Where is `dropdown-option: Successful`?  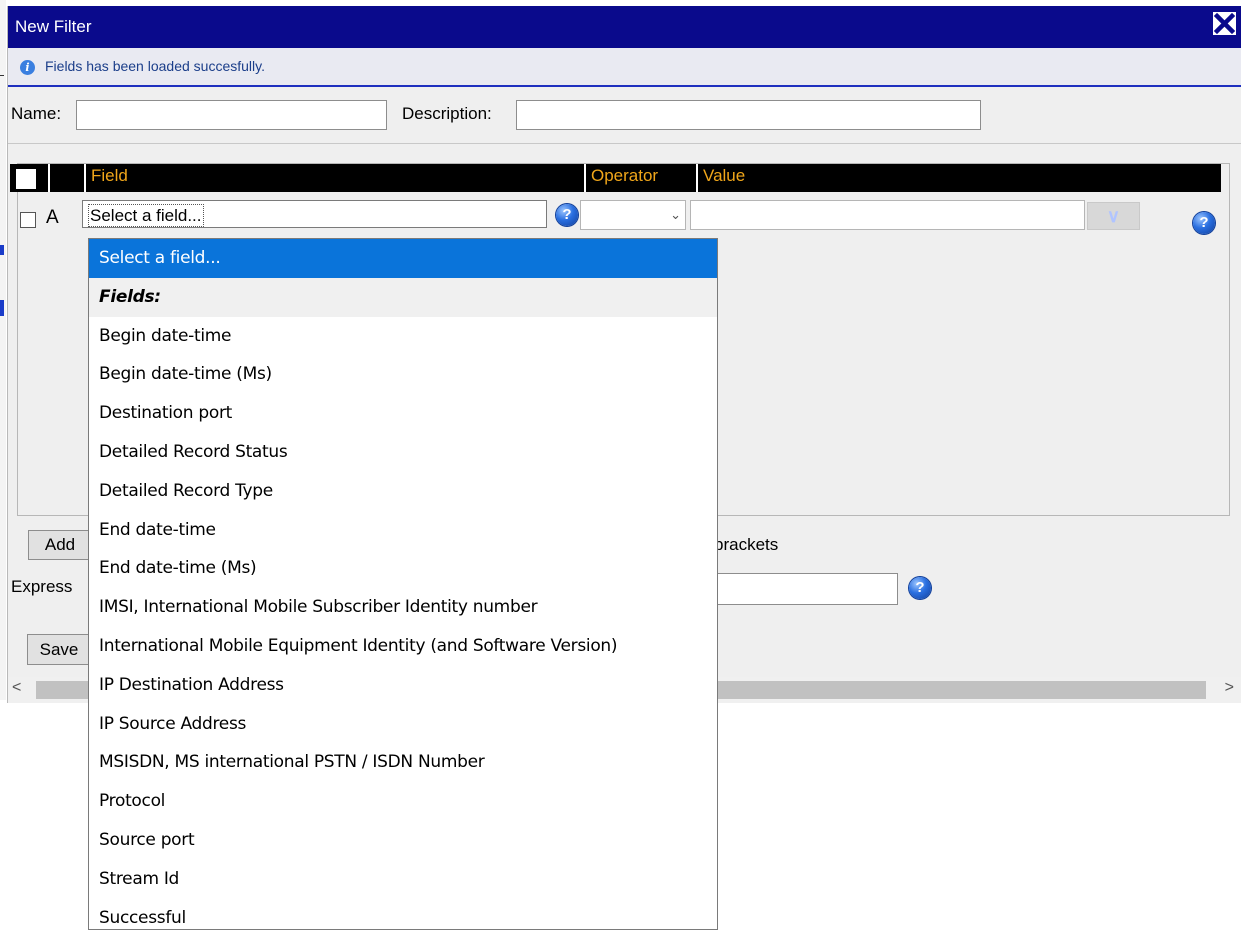
dropdown-option: Successful is located at coordinates (403, 914).